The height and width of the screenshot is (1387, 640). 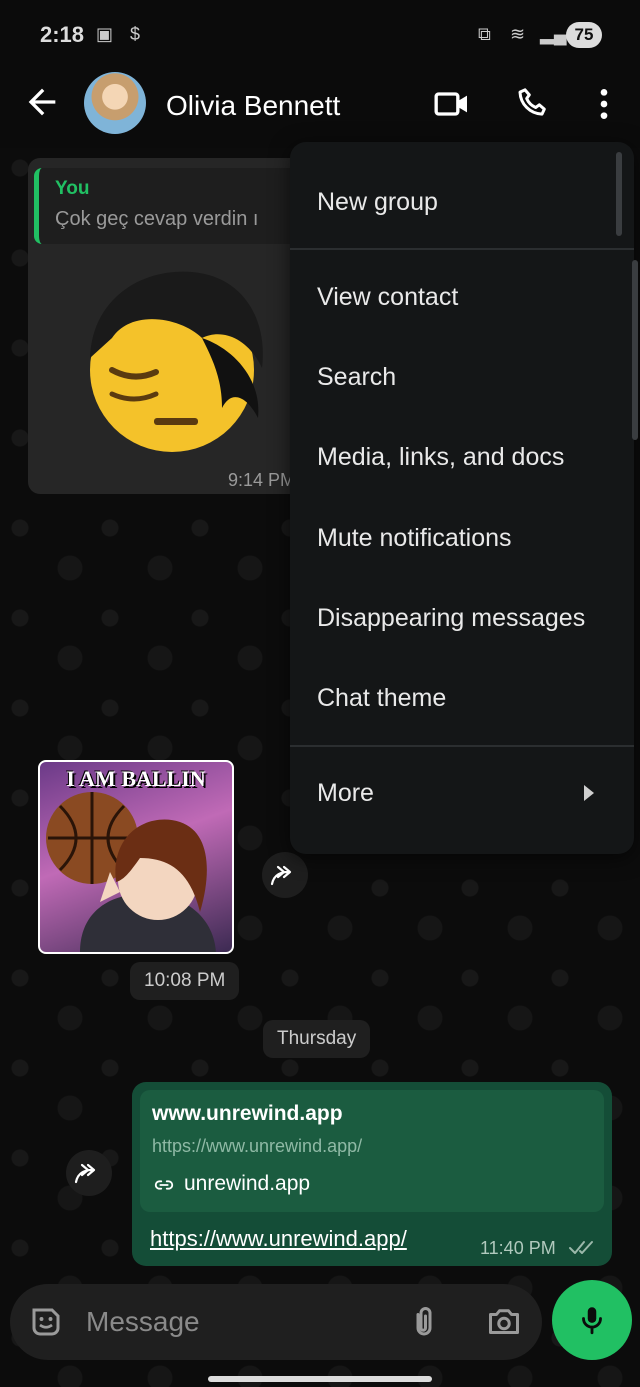 I want to click on camera-icon, so click(x=504, y=1322).